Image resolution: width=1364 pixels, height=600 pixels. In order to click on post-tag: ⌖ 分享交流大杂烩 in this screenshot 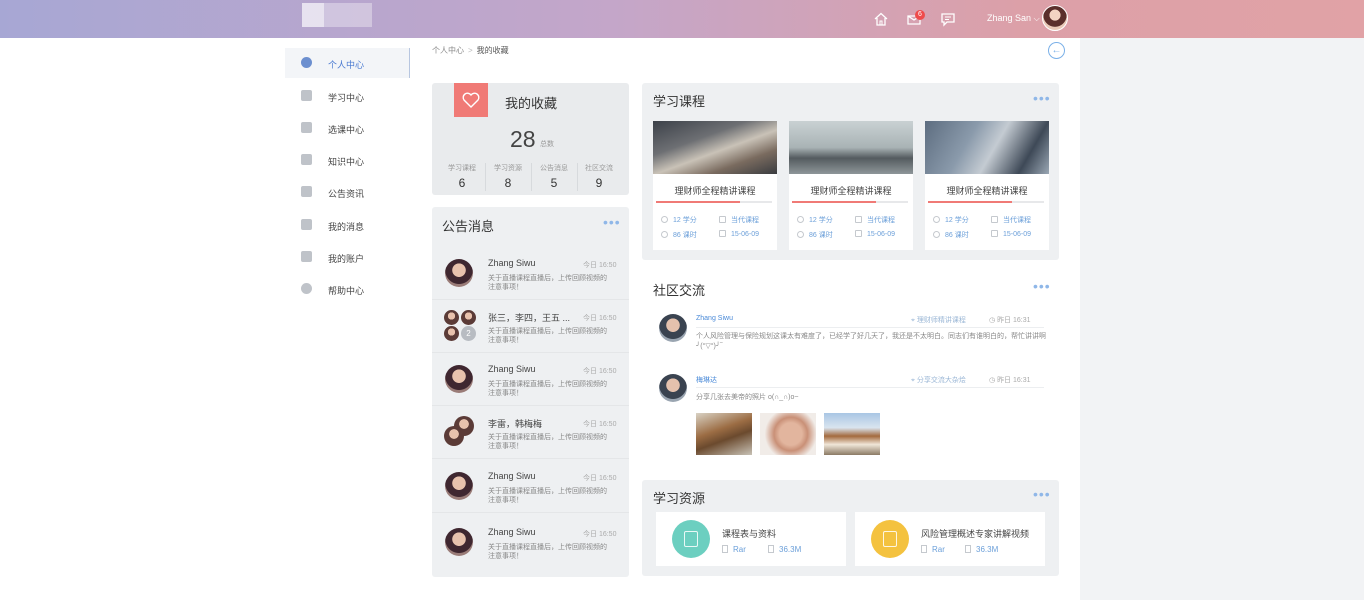, I will do `click(938, 380)`.